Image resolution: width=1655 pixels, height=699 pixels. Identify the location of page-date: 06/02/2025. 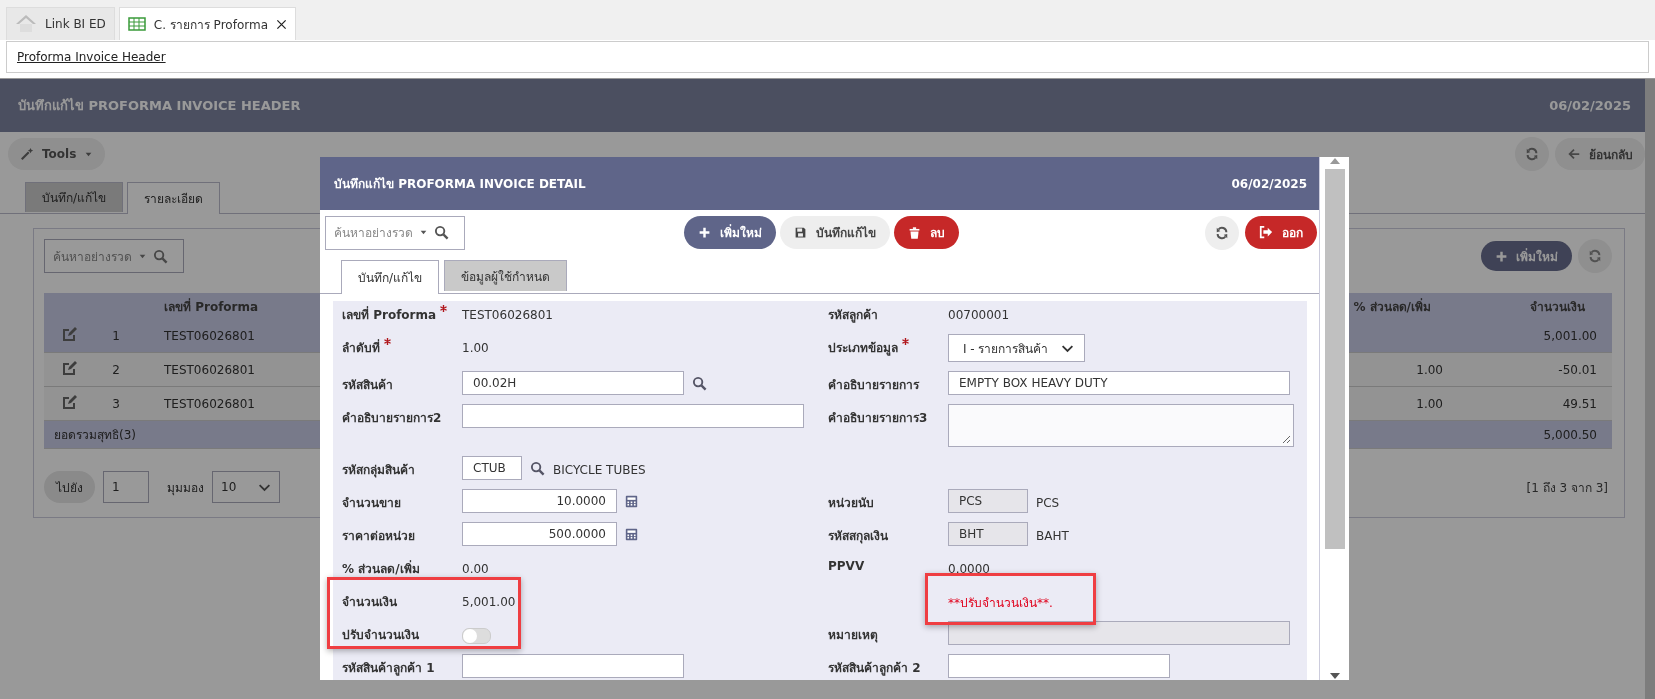
(1590, 105).